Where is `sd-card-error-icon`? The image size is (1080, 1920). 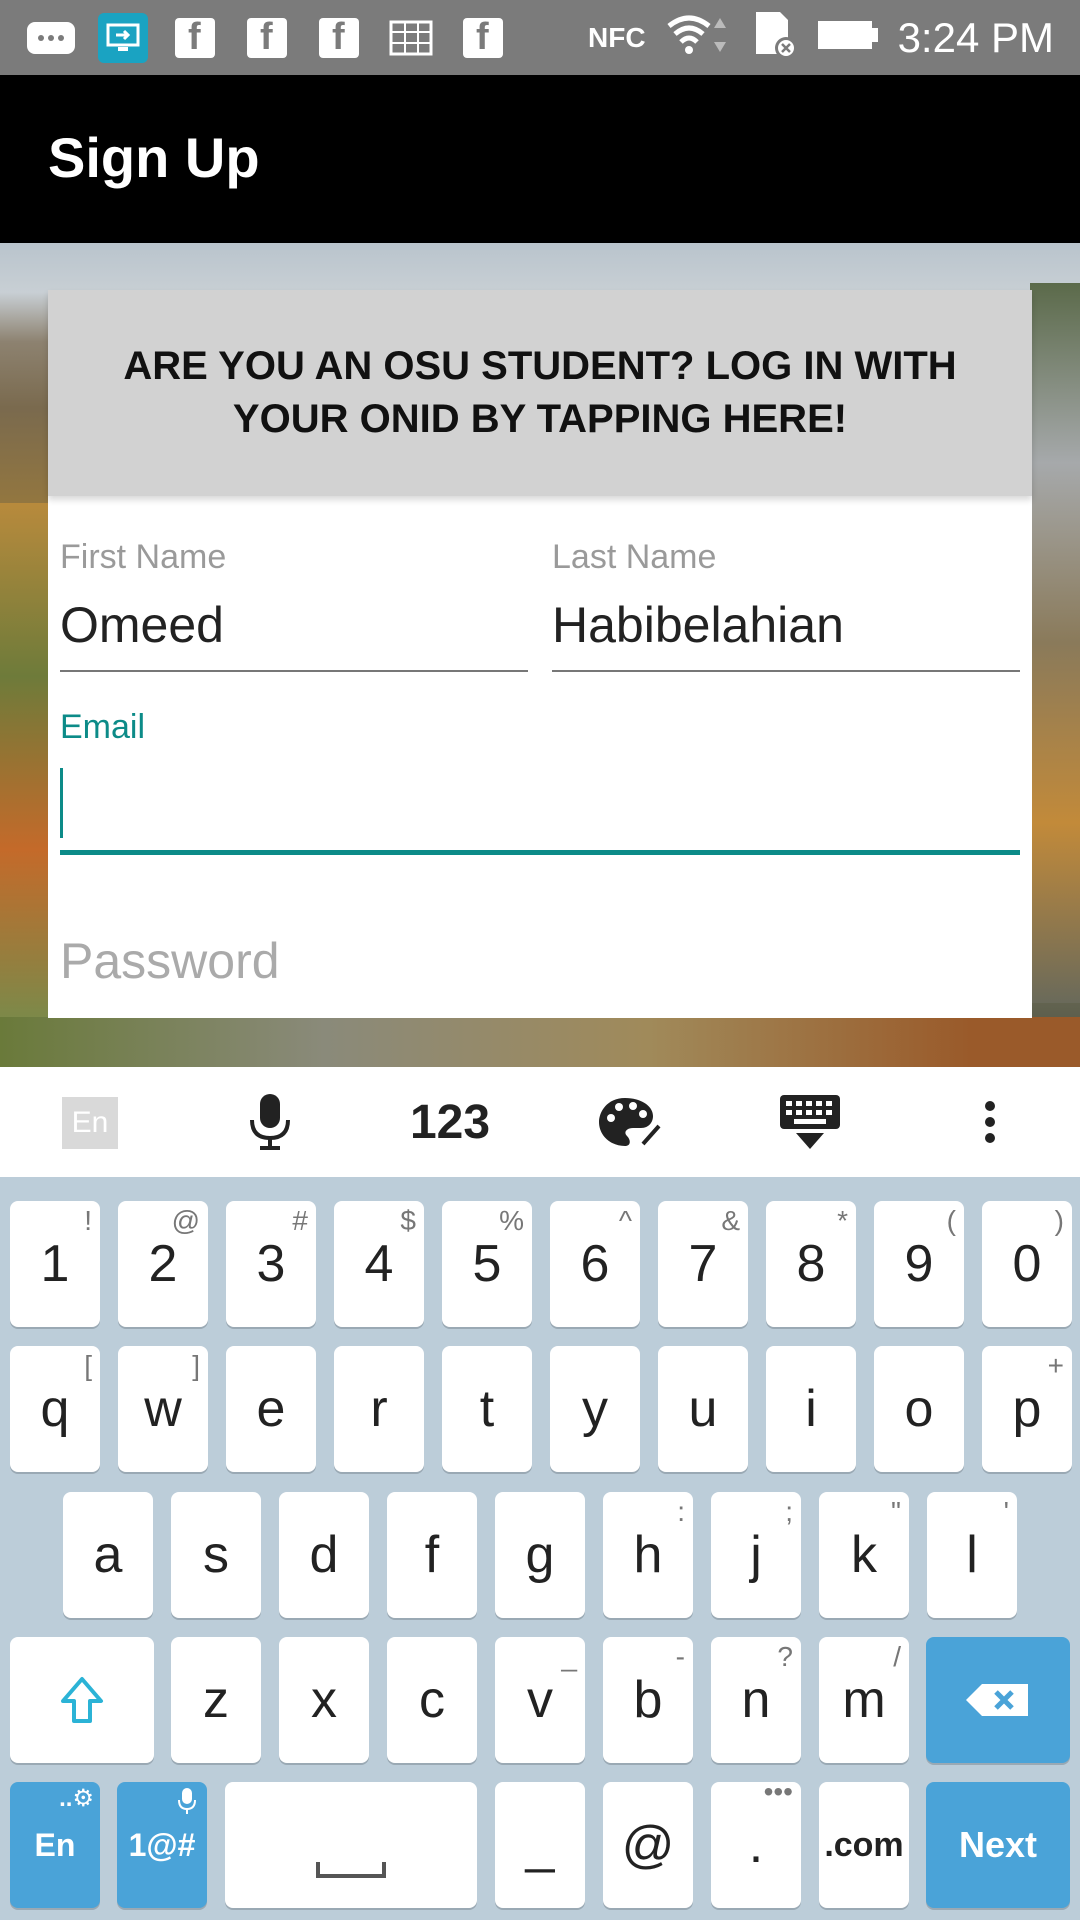 sd-card-error-icon is located at coordinates (775, 37).